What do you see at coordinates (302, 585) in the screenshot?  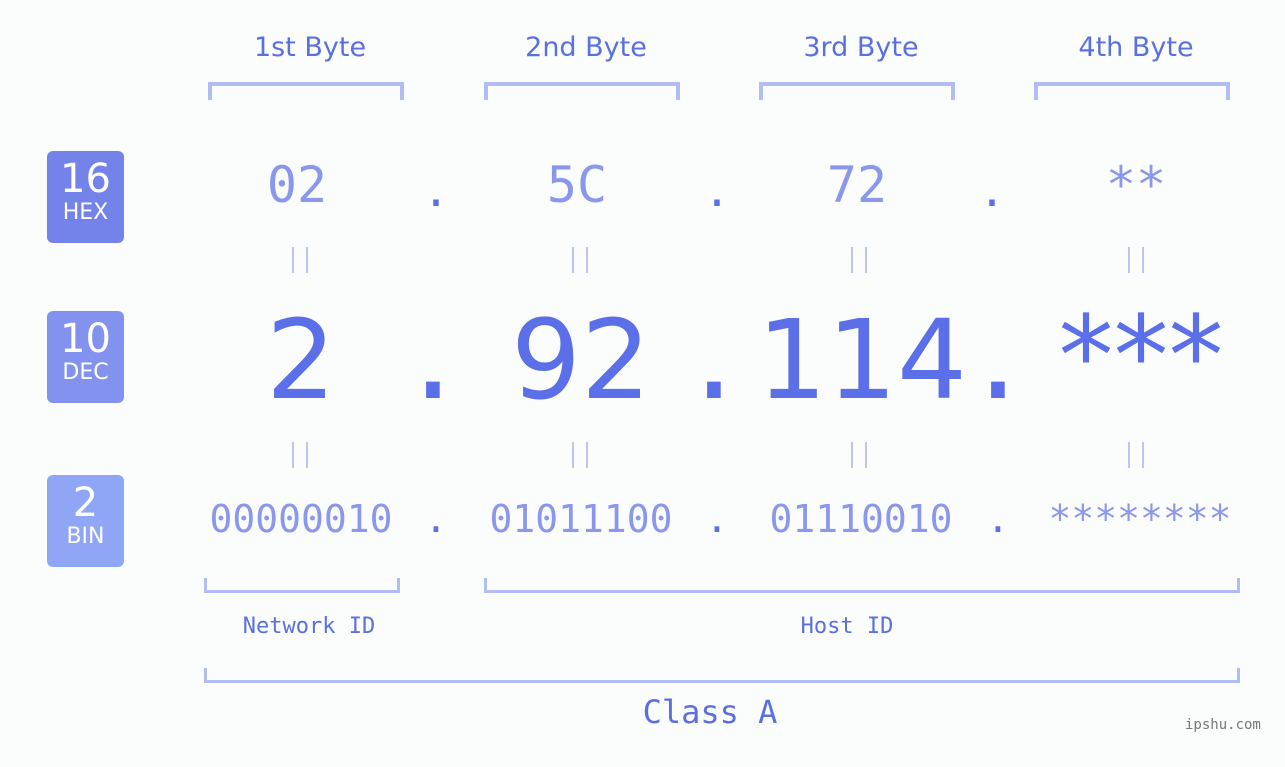 I see `network-id-bracket` at bounding box center [302, 585].